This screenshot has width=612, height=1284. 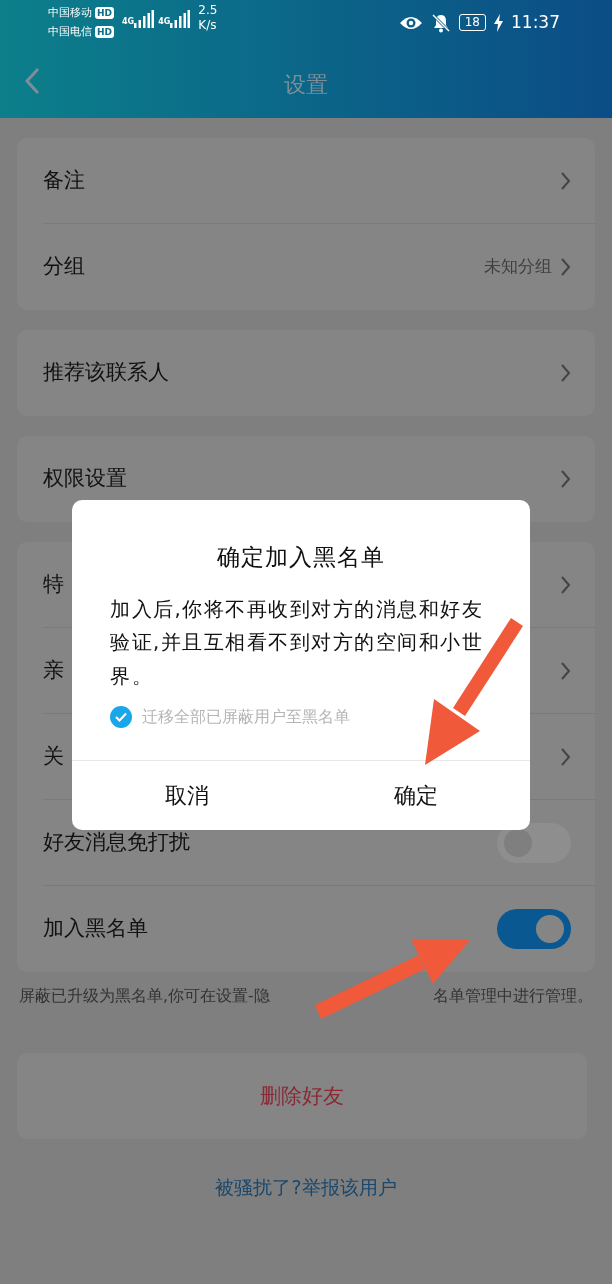 What do you see at coordinates (535, 22) in the screenshot?
I see `clock-time: 11:37` at bounding box center [535, 22].